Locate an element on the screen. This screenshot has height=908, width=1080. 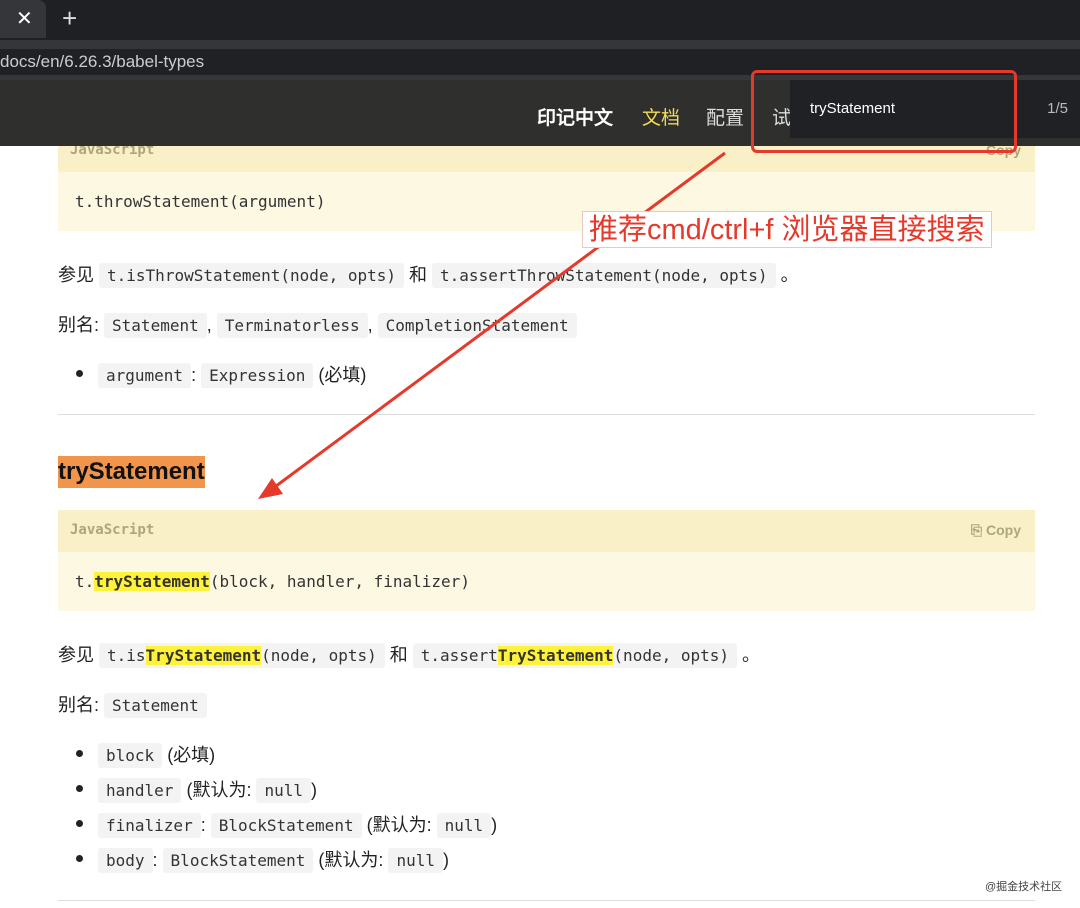
watermark: @掘金技术社区 is located at coordinates (1024, 887).